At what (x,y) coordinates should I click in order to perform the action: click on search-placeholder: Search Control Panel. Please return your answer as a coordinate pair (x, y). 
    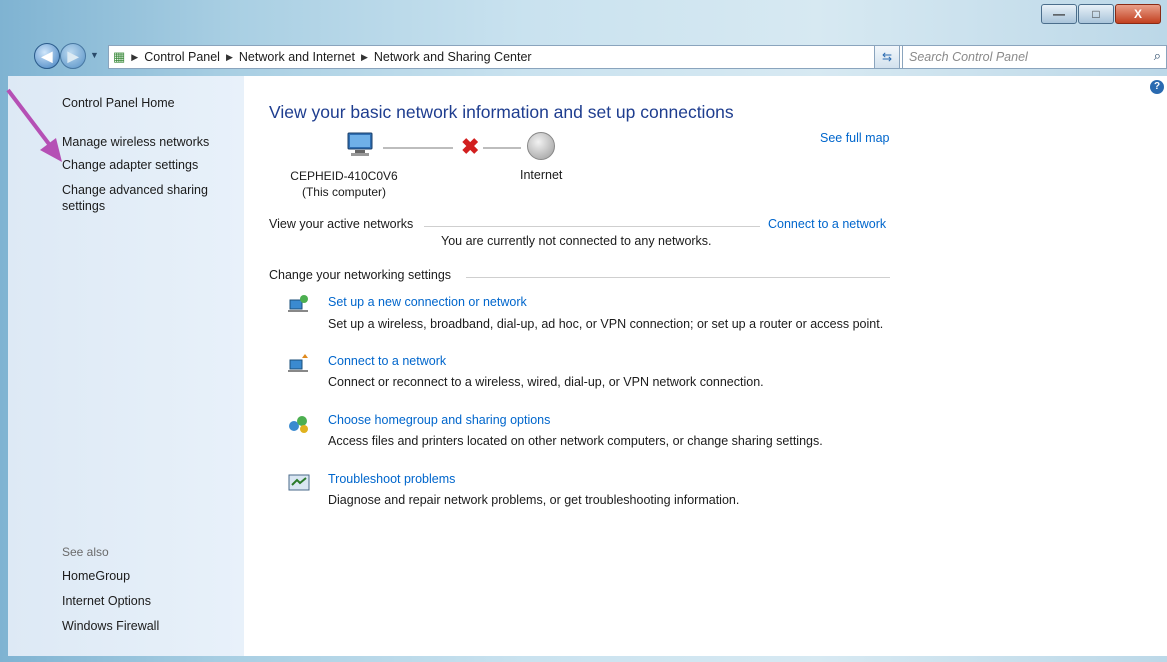
    Looking at the image, I should click on (968, 57).